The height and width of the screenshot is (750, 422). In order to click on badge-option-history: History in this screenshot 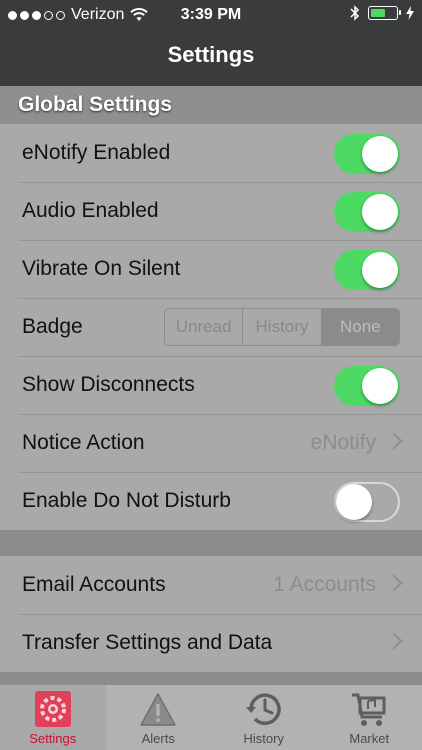, I will do `click(282, 327)`.